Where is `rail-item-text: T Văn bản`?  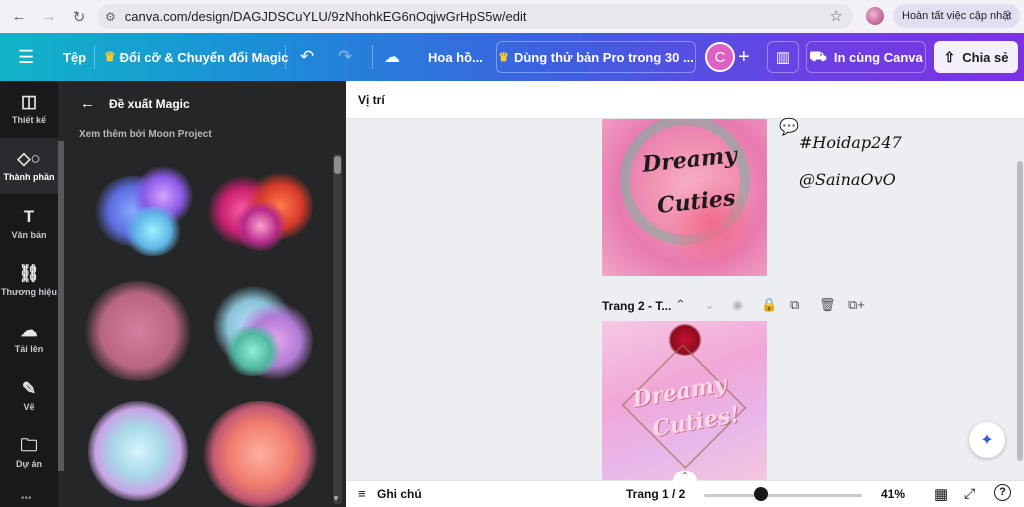
rail-item-text: T Văn bản is located at coordinates (29, 224).